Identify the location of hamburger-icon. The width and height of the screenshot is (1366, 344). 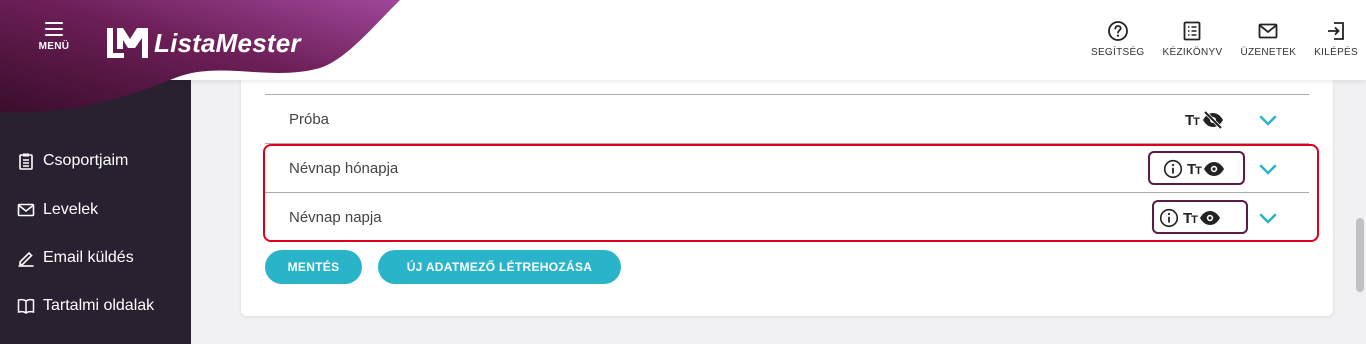
(54, 29).